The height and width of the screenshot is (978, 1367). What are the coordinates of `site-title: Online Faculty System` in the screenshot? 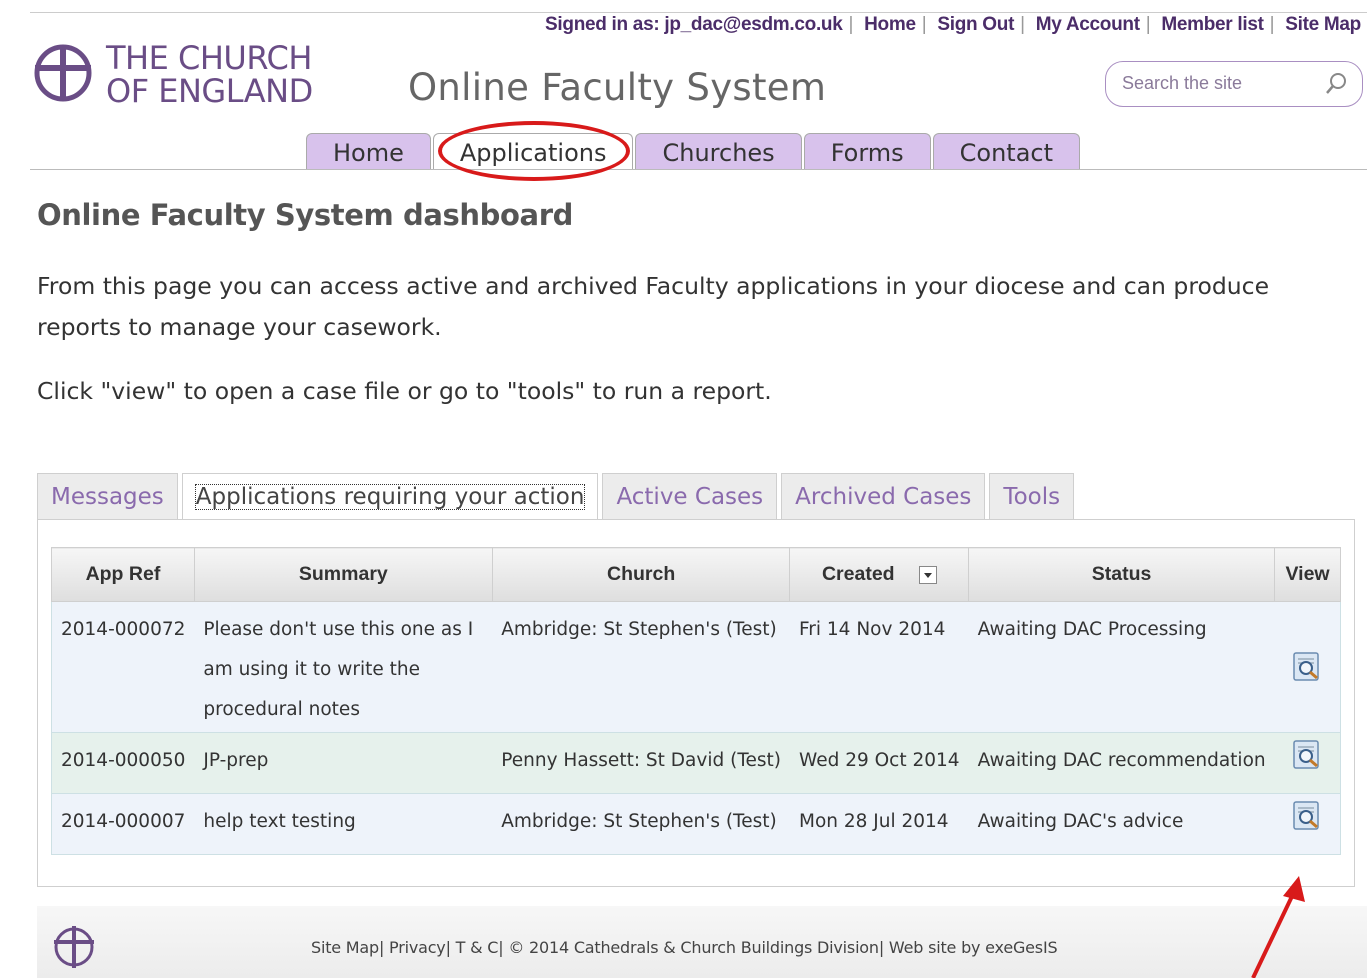 It's located at (617, 87).